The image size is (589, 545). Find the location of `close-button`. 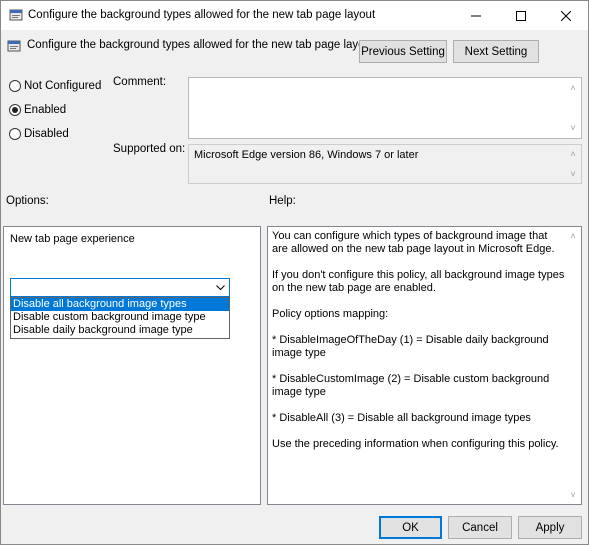

close-button is located at coordinates (565, 15).